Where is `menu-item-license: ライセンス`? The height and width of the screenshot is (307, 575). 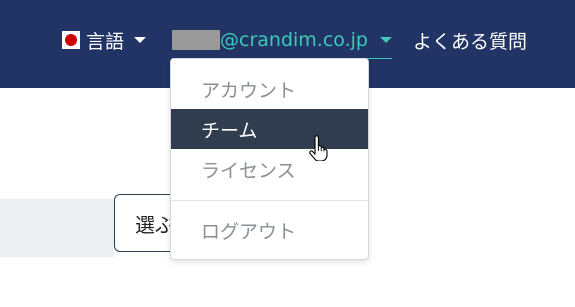
menu-item-license: ライセンス is located at coordinates (269, 169).